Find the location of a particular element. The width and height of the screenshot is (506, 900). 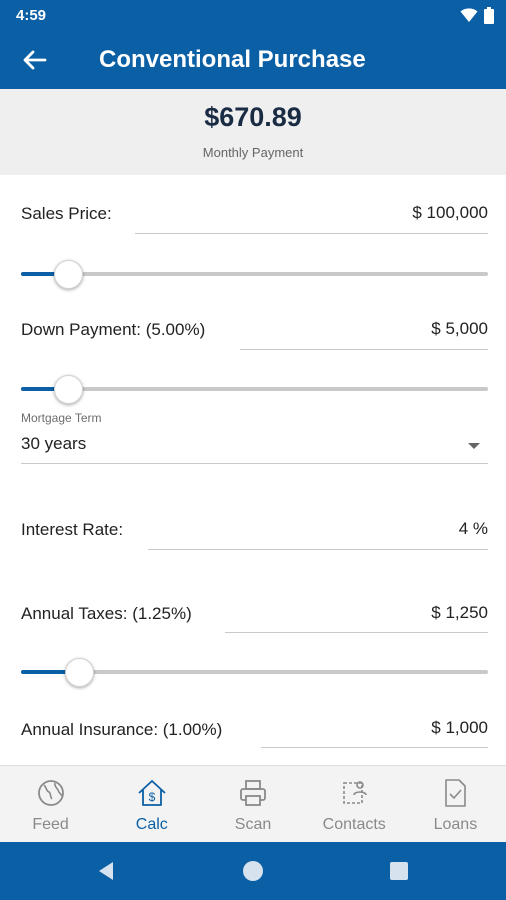

status-time: 4:59 is located at coordinates (31, 15).